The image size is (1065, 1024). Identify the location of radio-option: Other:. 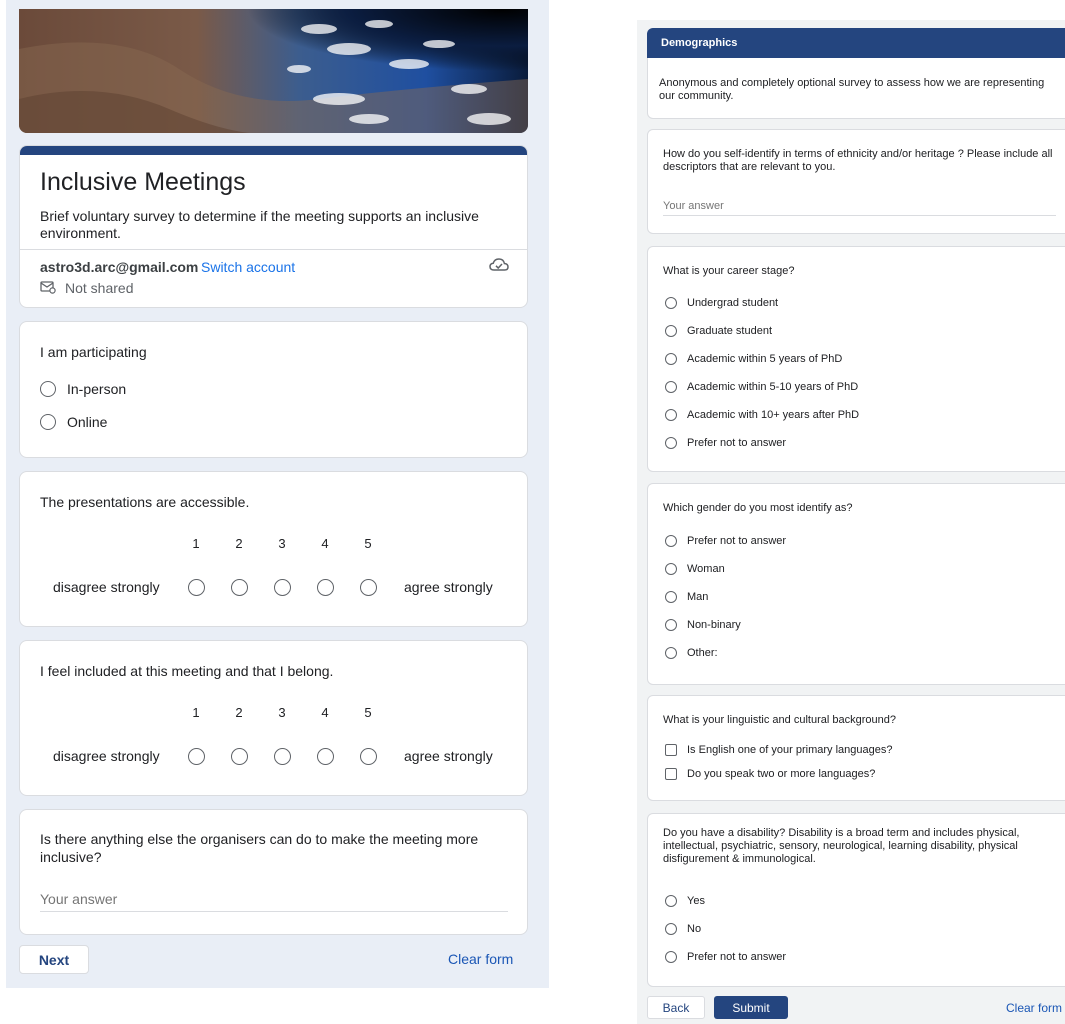
(691, 653).